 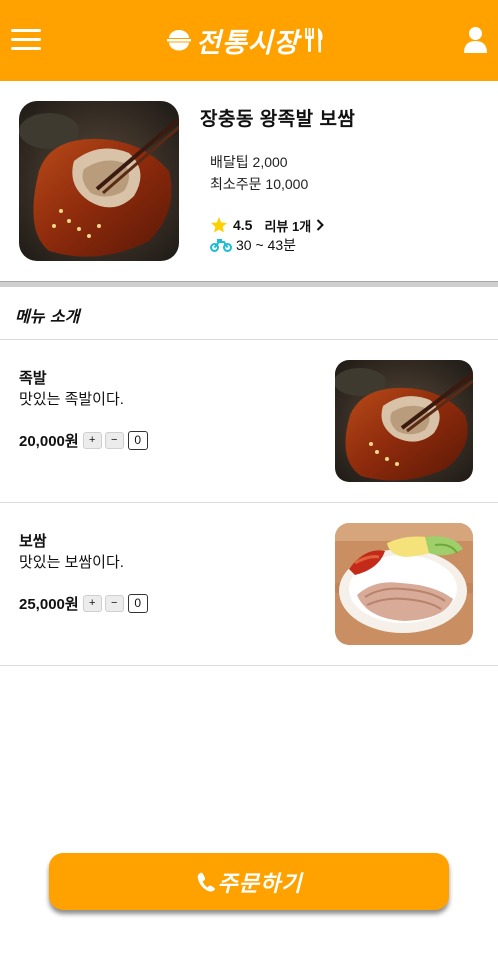 What do you see at coordinates (249, 284) in the screenshot?
I see `section-divider` at bounding box center [249, 284].